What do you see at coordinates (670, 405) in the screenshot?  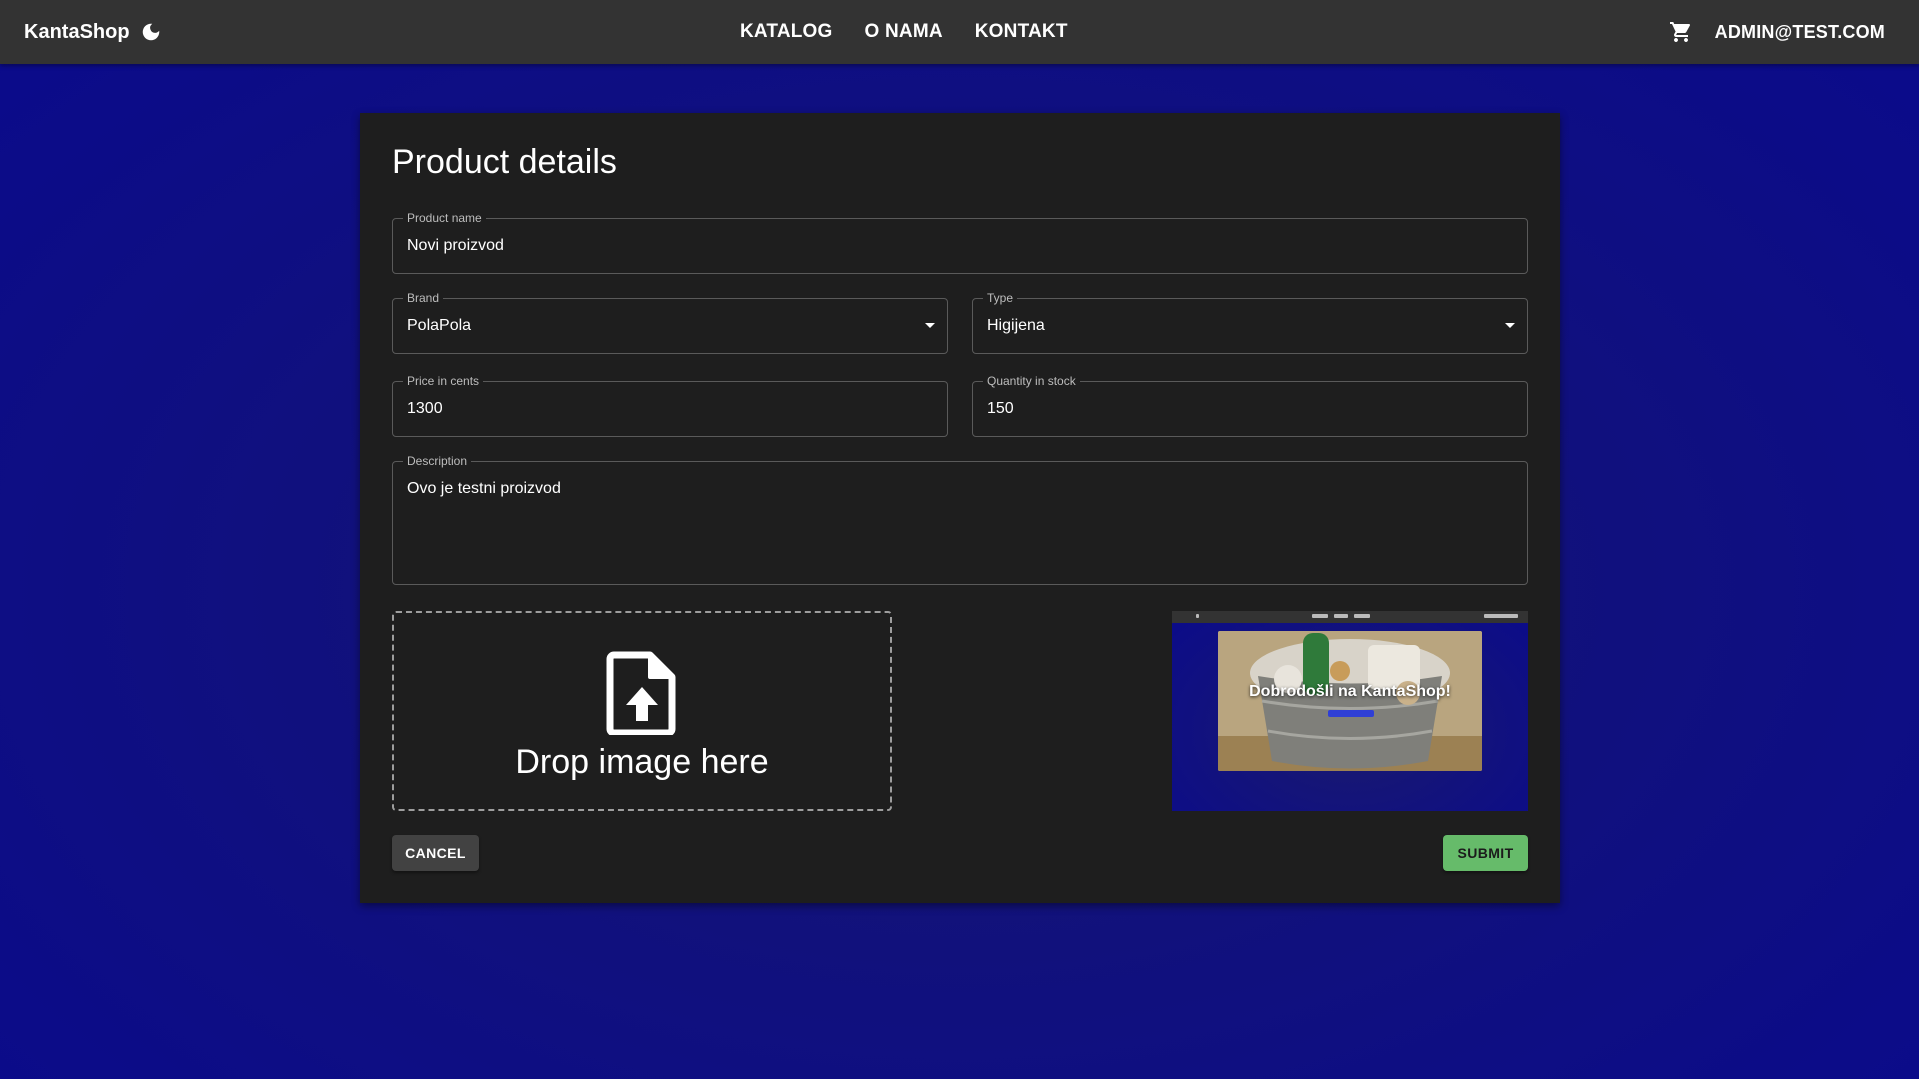 I see `price-field: Price in cents 1300` at bounding box center [670, 405].